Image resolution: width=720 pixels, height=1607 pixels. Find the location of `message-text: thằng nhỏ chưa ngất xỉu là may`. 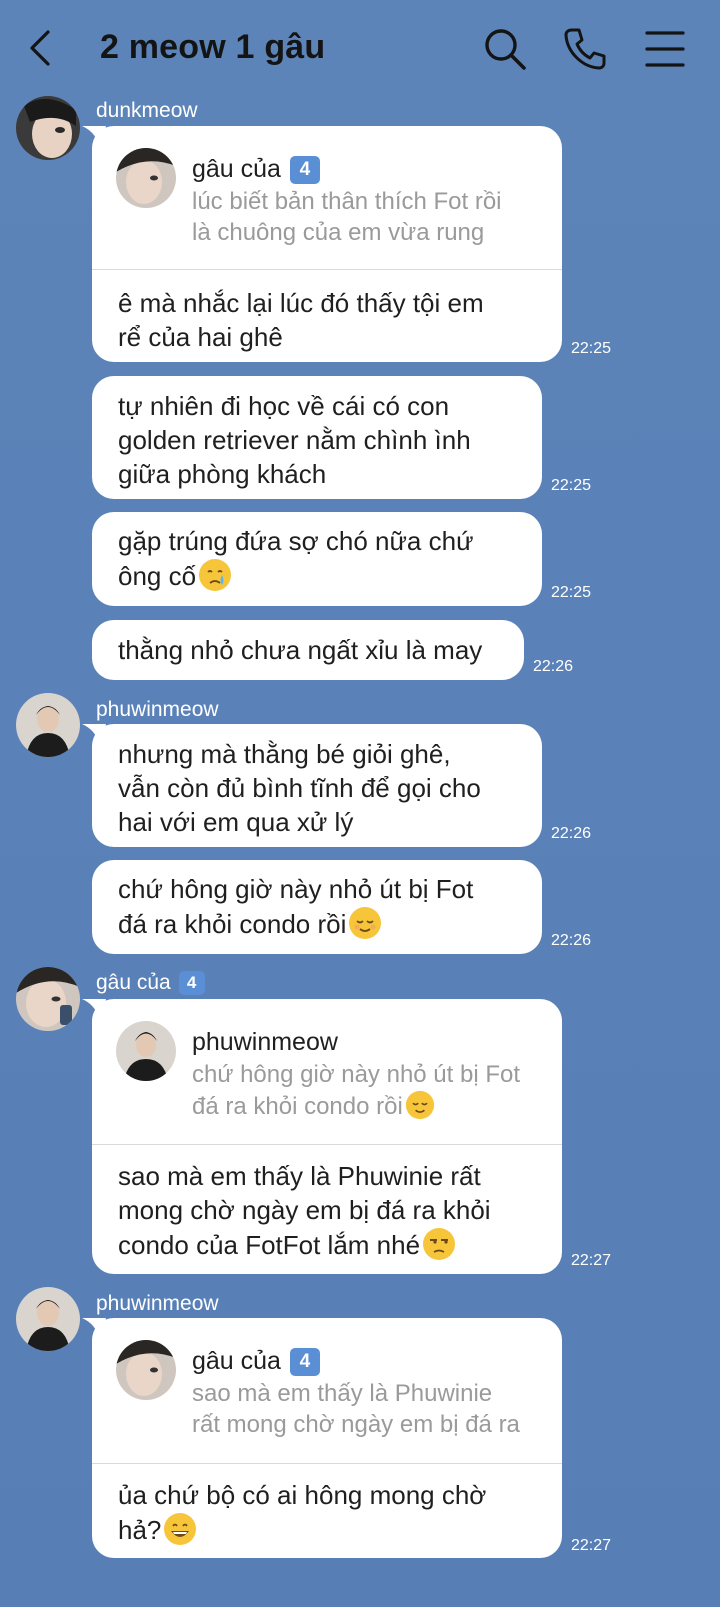

message-text: thằng nhỏ chưa ngất xỉu là may is located at coordinates (300, 650).